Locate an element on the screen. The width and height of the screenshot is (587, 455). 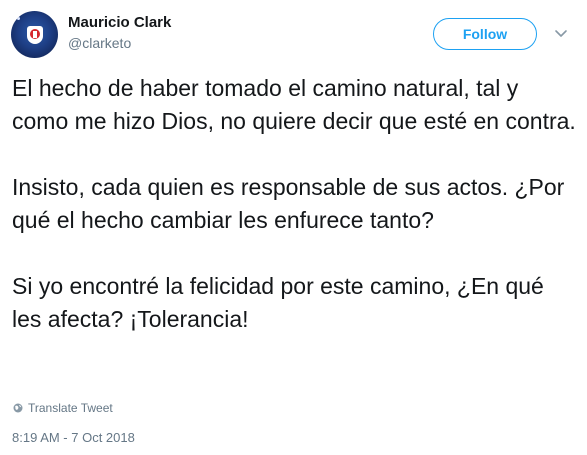
chevron-down-icon is located at coordinates (561, 33).